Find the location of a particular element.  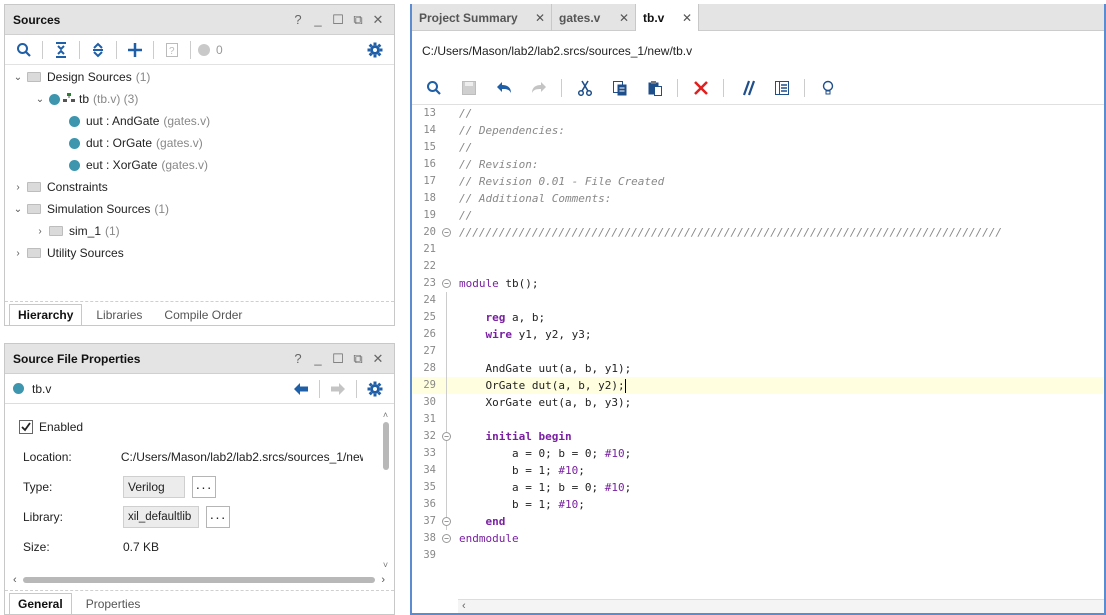

tree-item-label: Constraints is located at coordinates (77, 187).